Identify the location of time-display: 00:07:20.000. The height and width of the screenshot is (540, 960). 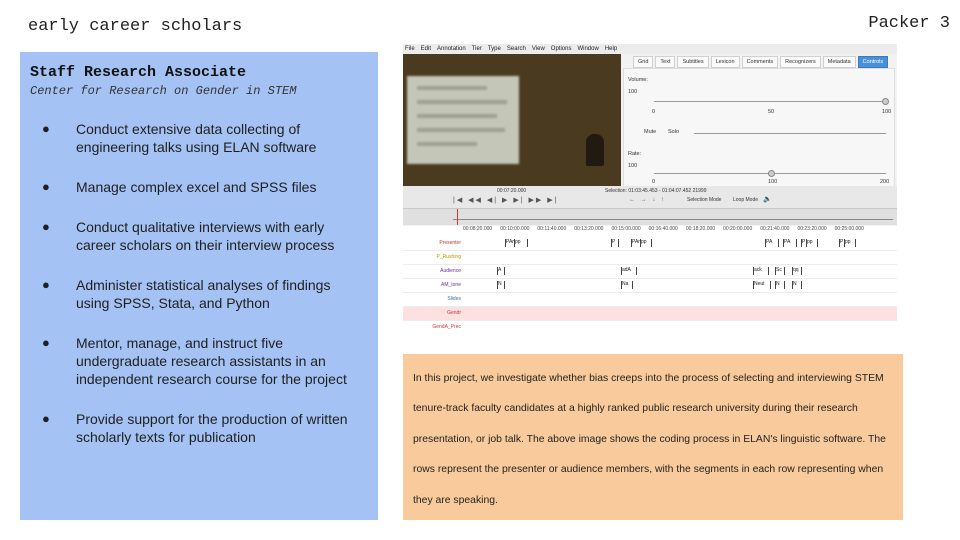
(512, 191).